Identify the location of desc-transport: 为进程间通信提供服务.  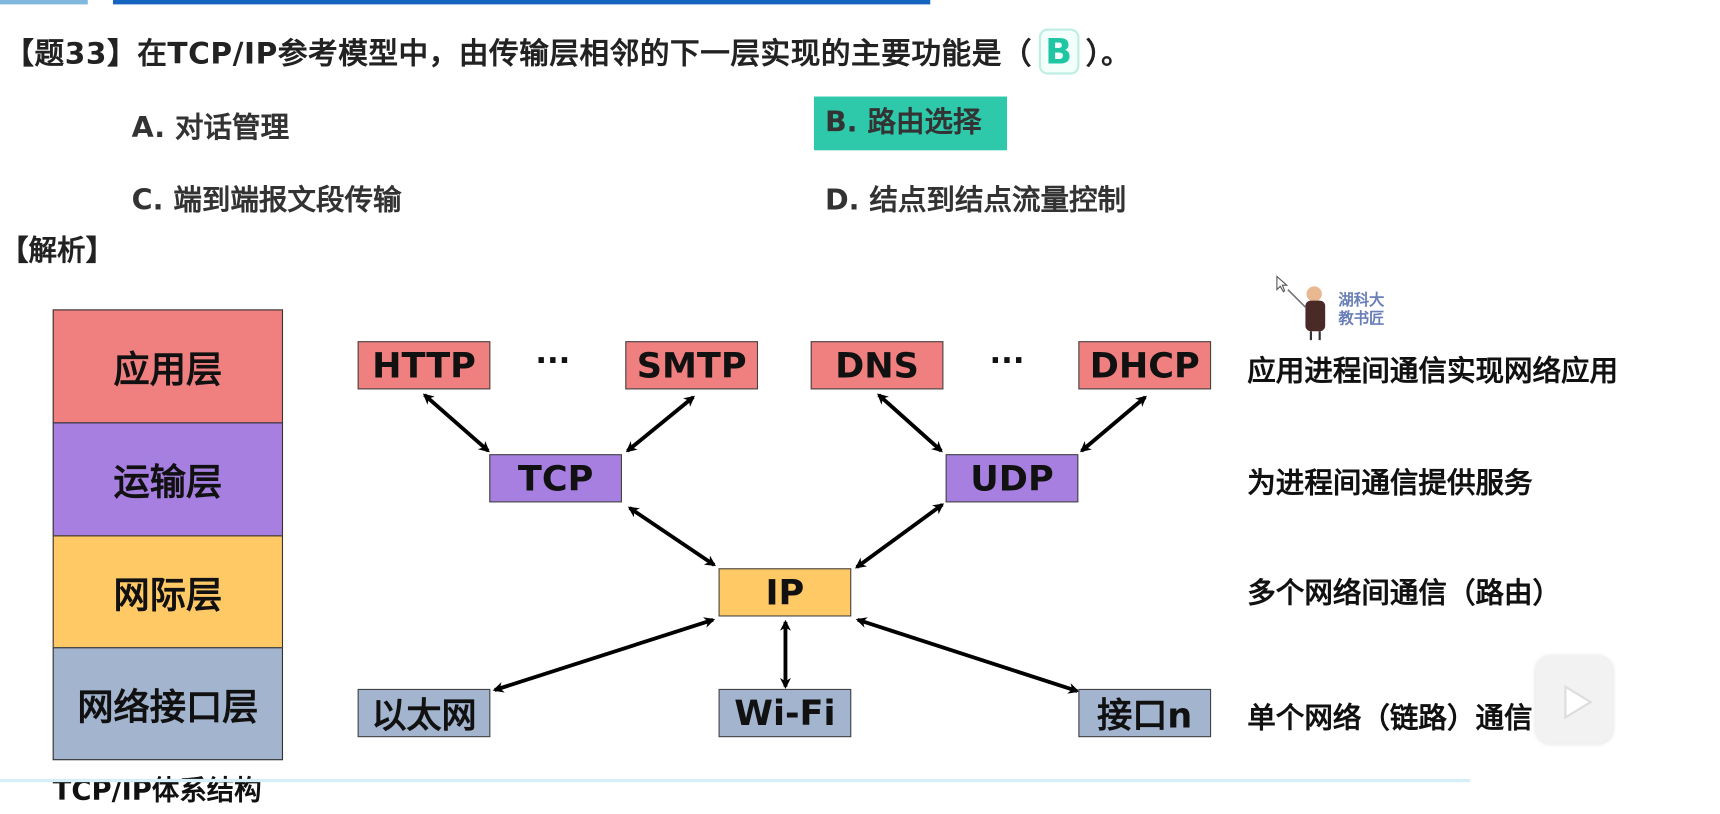
(1390, 484).